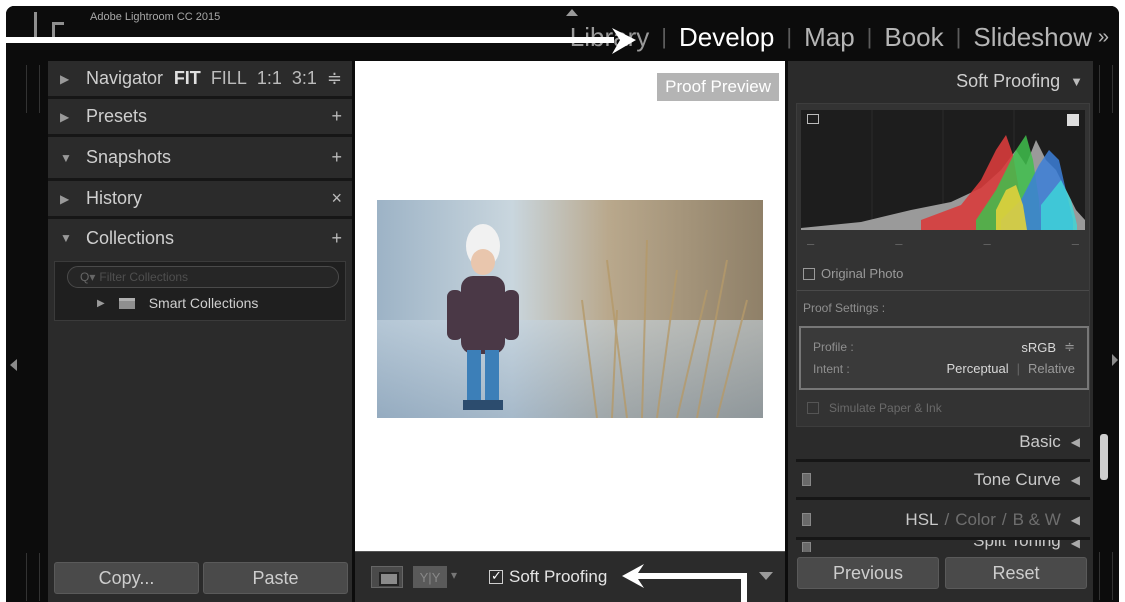  Describe the element at coordinates (1039, 347) in the screenshot. I see `profile-value: sRGB` at that location.